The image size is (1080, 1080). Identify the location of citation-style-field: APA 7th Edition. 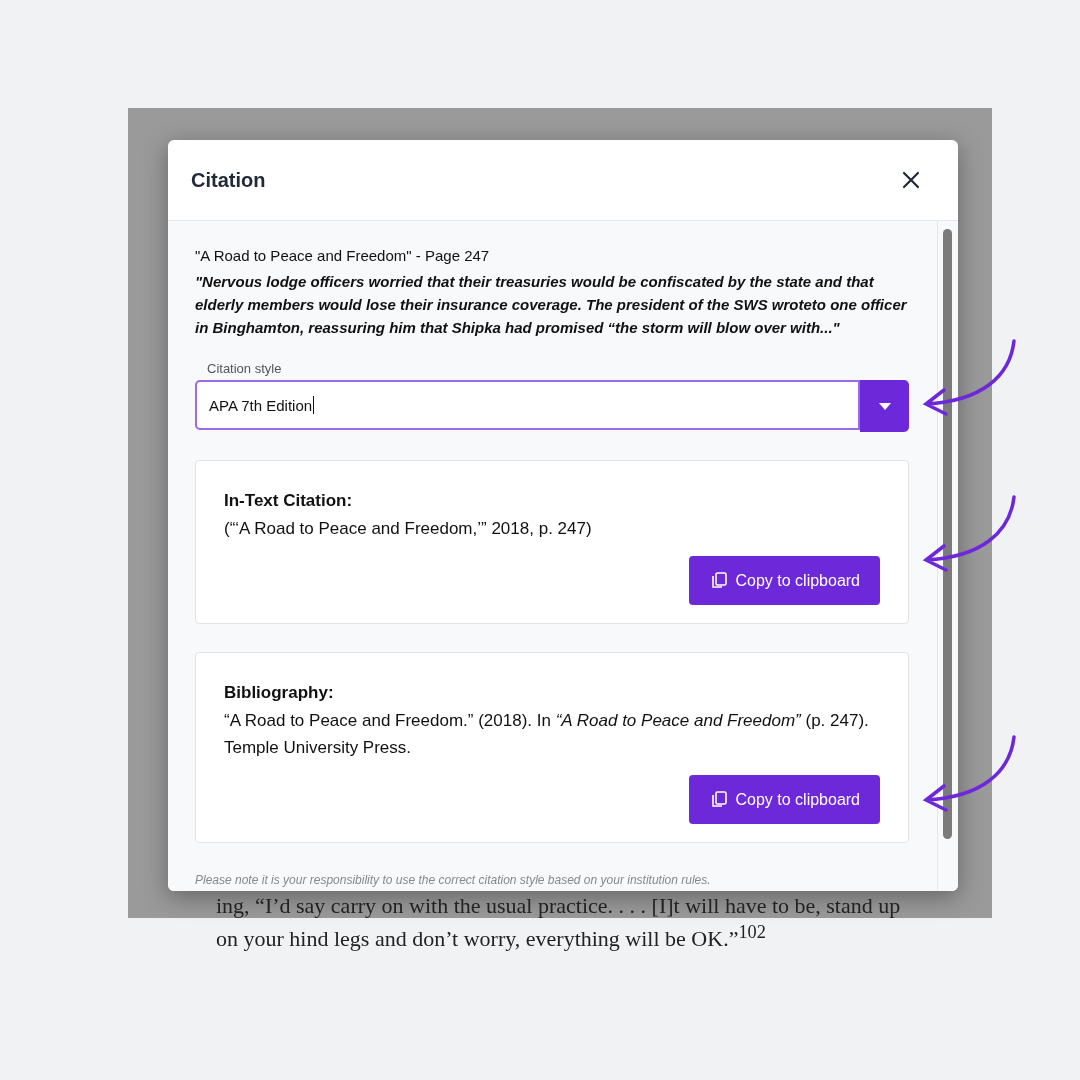
(527, 405).